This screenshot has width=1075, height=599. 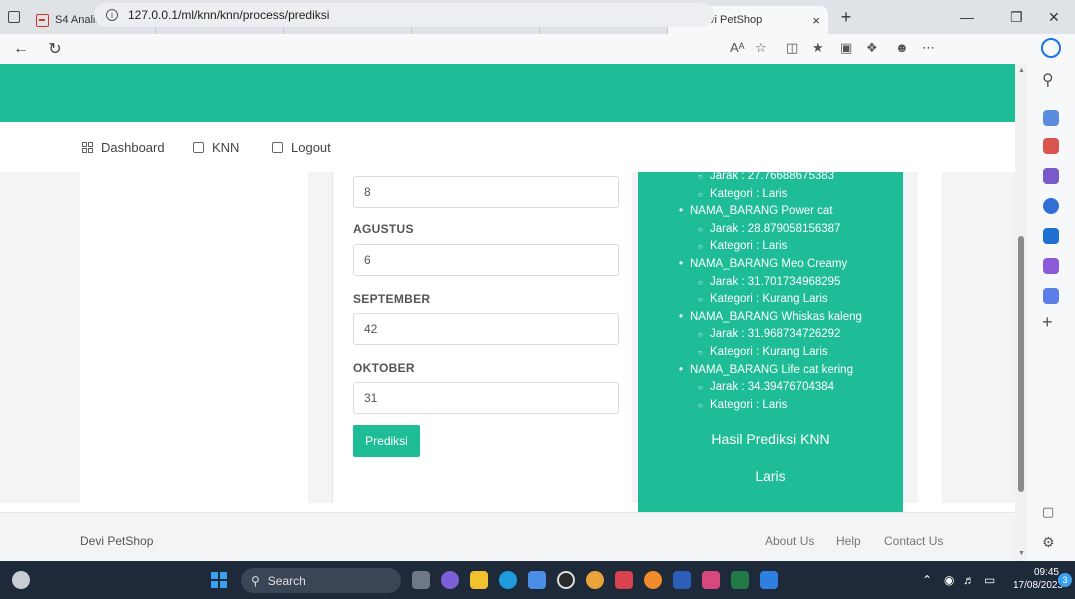 What do you see at coordinates (286, 580) in the screenshot?
I see `taskbar-search-label: Search` at bounding box center [286, 580].